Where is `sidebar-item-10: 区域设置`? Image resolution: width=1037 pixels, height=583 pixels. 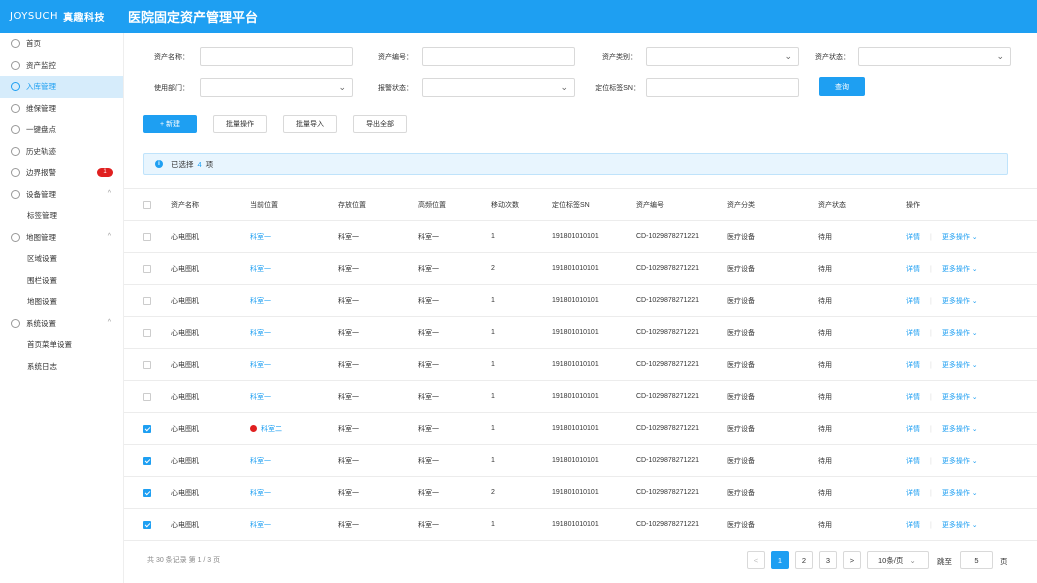 sidebar-item-10: 区域设置 is located at coordinates (61, 259).